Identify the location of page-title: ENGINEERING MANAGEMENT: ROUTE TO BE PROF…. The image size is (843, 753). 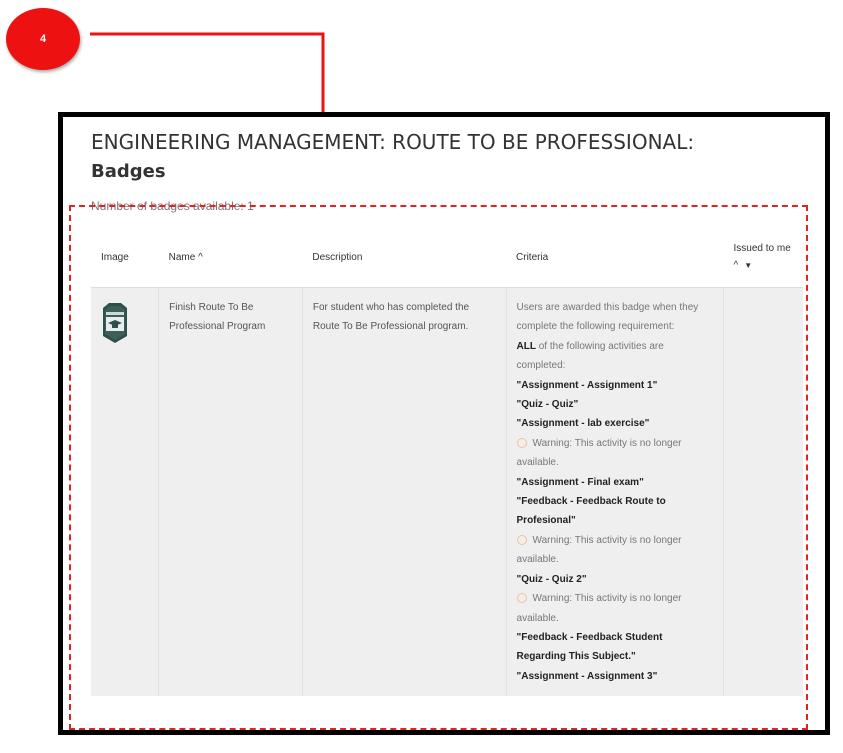
(393, 142).